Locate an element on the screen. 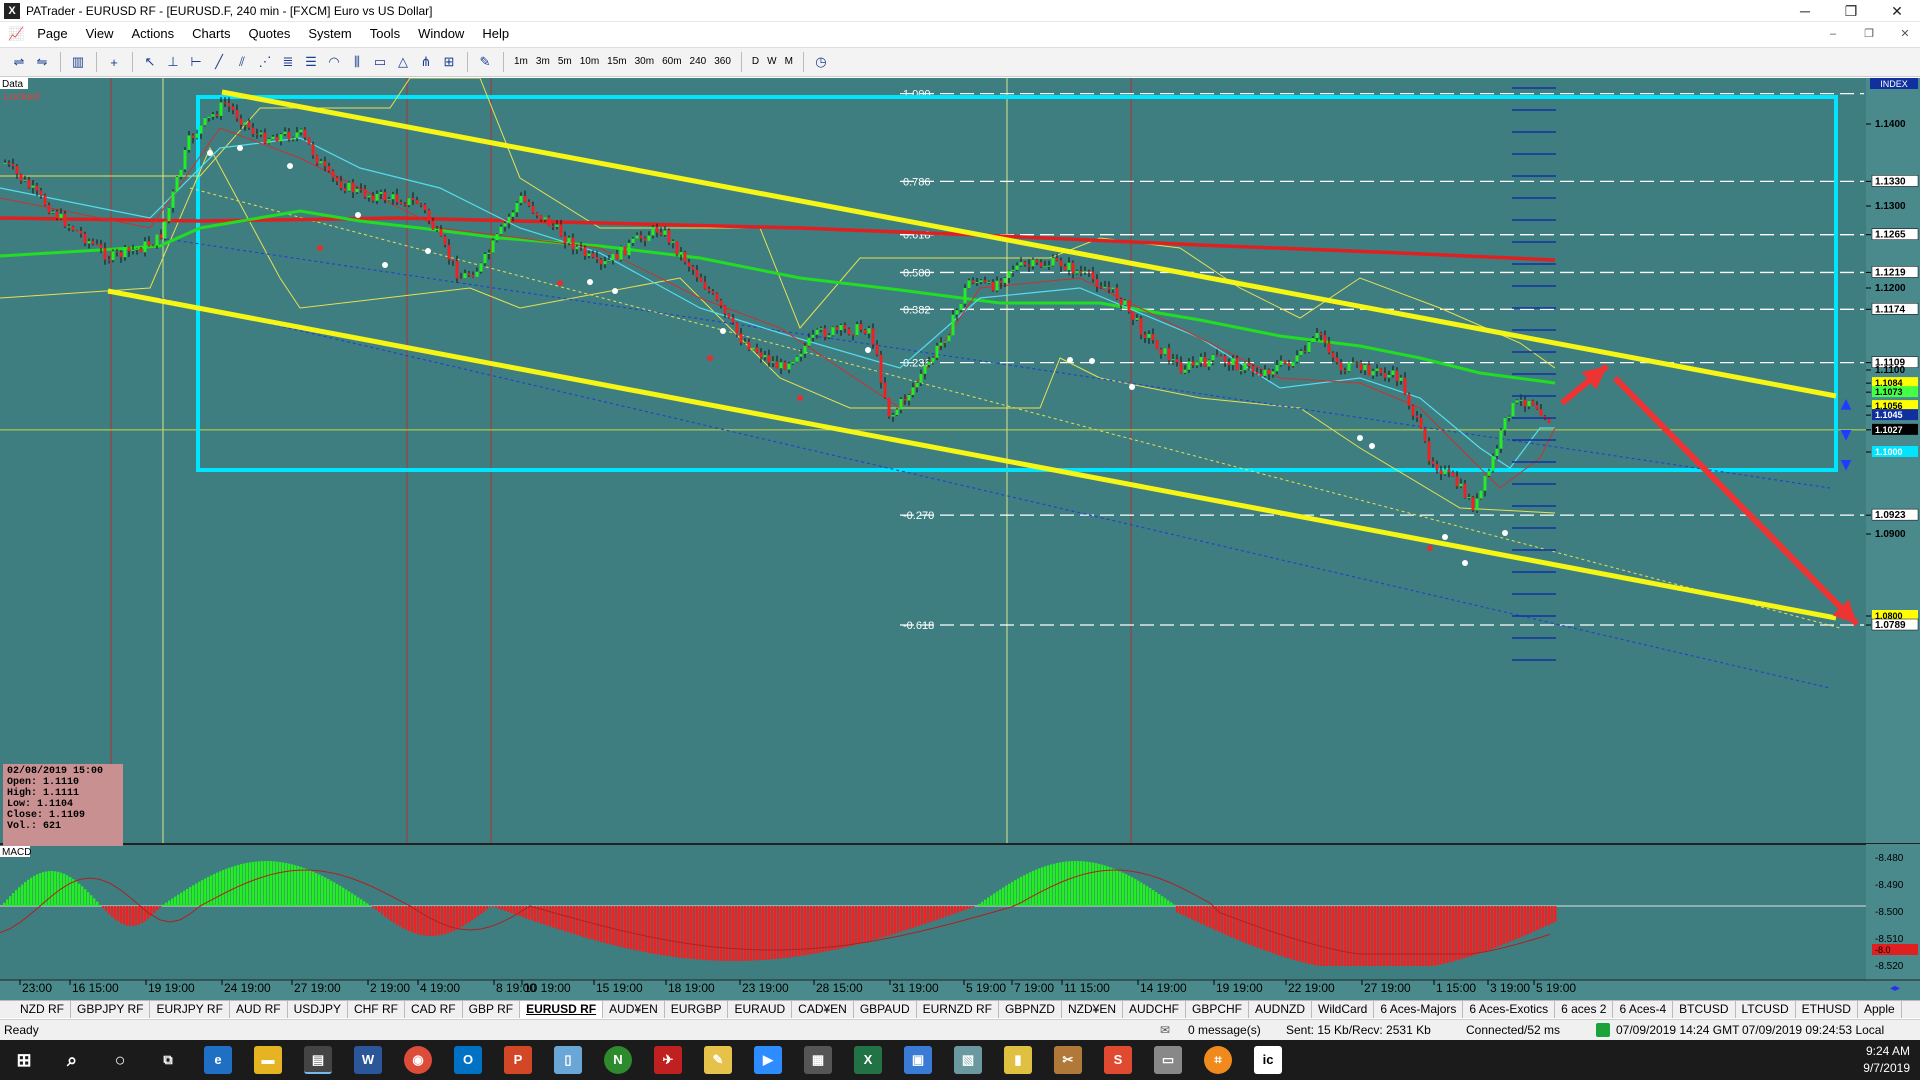  arc-icon: ◠ is located at coordinates (334, 62).